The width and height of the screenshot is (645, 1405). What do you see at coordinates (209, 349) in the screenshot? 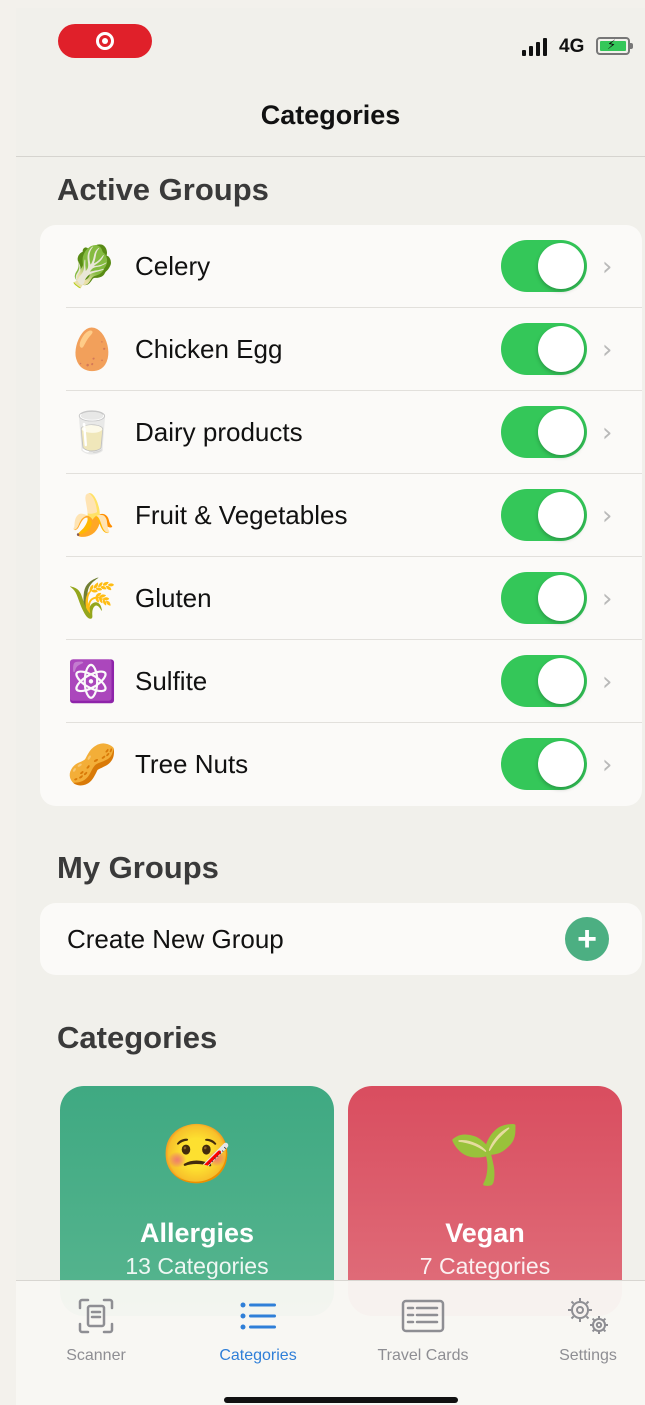
I see `group-label: Chicken Egg` at bounding box center [209, 349].